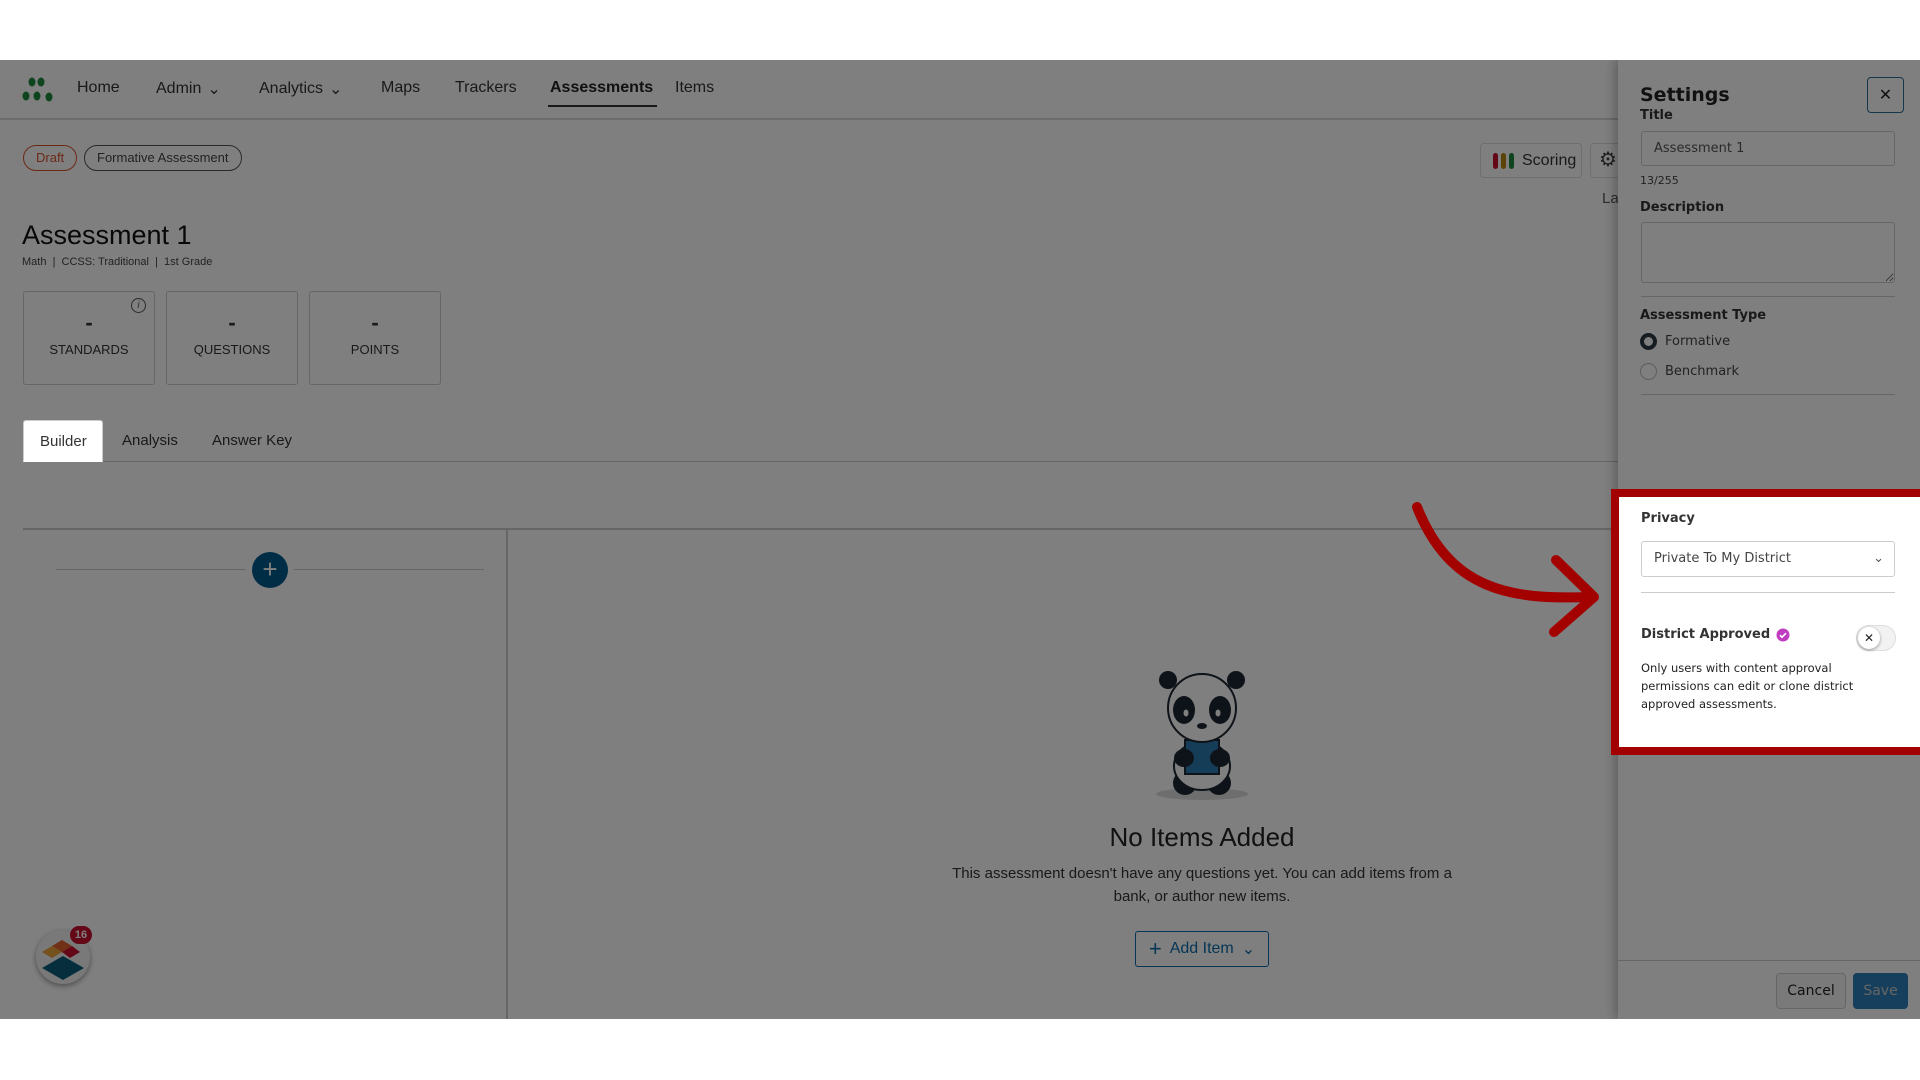  What do you see at coordinates (1768, 592) in the screenshot?
I see `divider` at bounding box center [1768, 592].